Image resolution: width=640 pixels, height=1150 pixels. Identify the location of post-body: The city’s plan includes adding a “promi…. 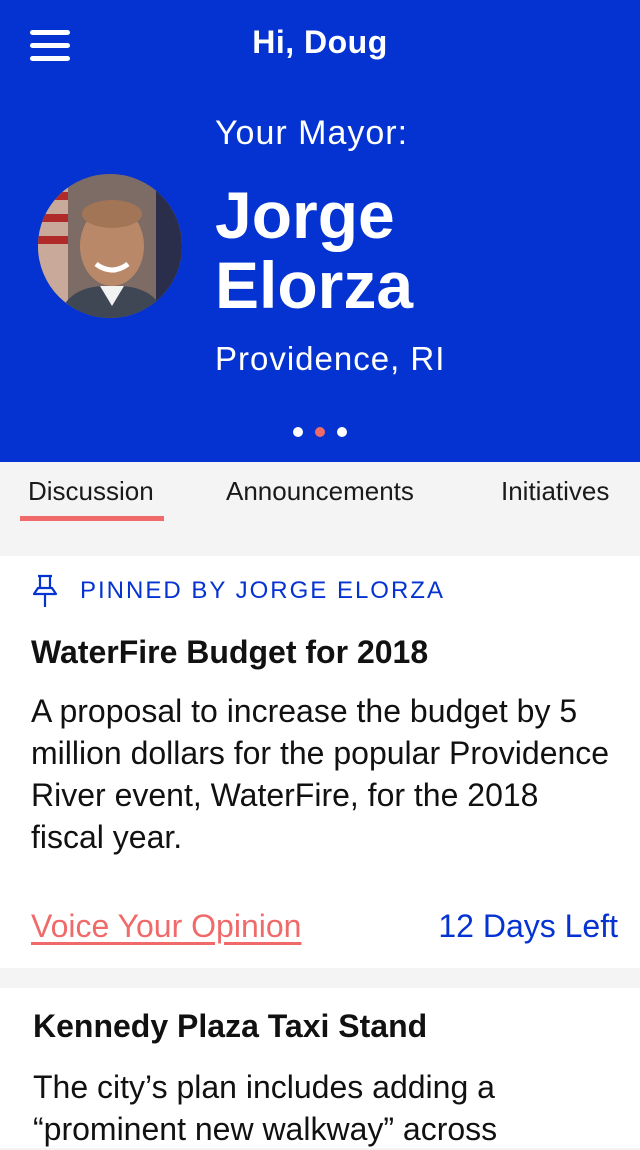
(265, 1108).